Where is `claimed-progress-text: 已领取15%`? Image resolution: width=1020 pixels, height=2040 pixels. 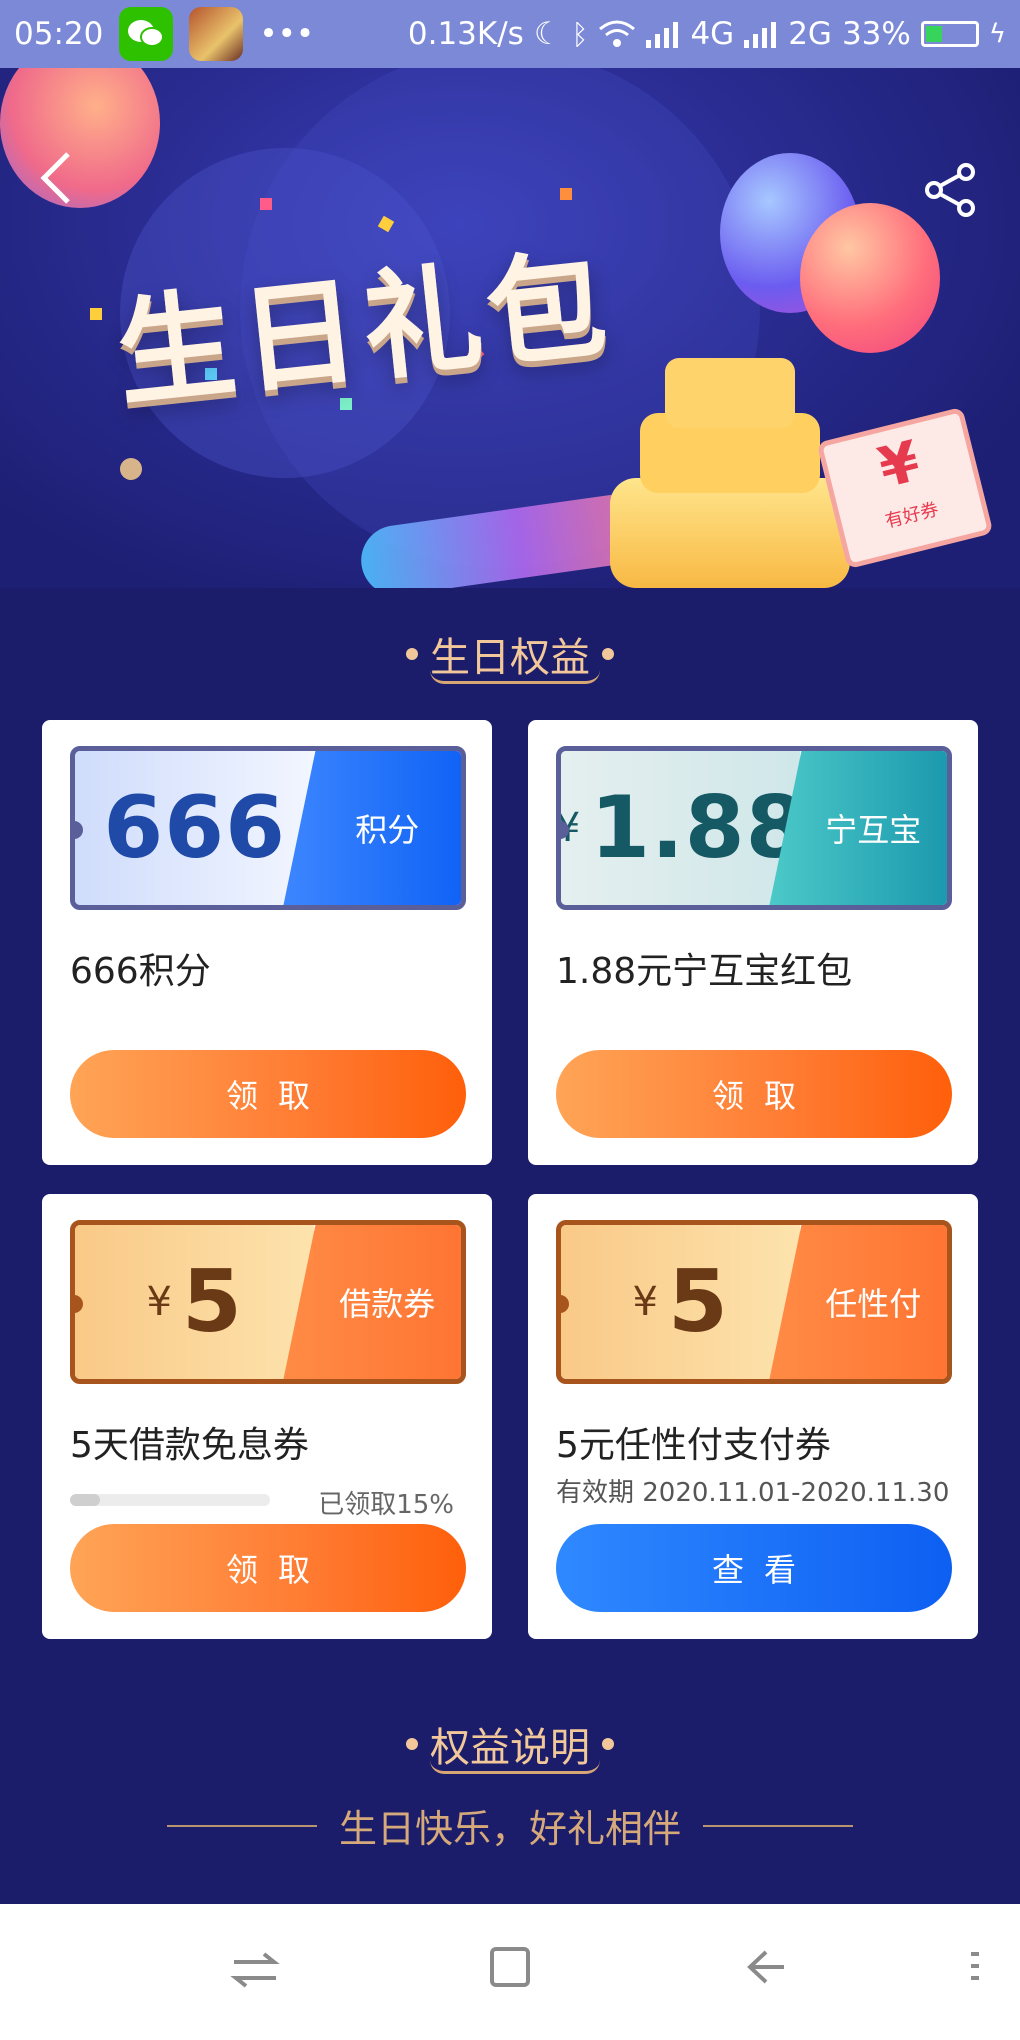
claimed-progress-text: 已领取15% is located at coordinates (386, 1505).